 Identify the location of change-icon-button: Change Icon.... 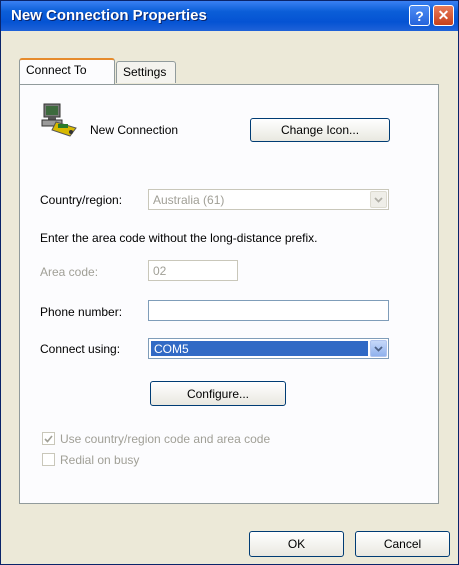
(320, 130).